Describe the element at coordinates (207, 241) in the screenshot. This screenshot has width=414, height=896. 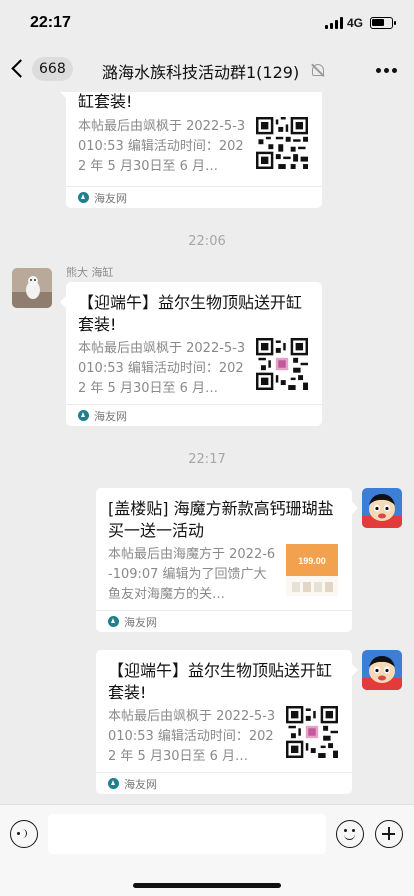
I see `time-divider: 22:06` at that location.